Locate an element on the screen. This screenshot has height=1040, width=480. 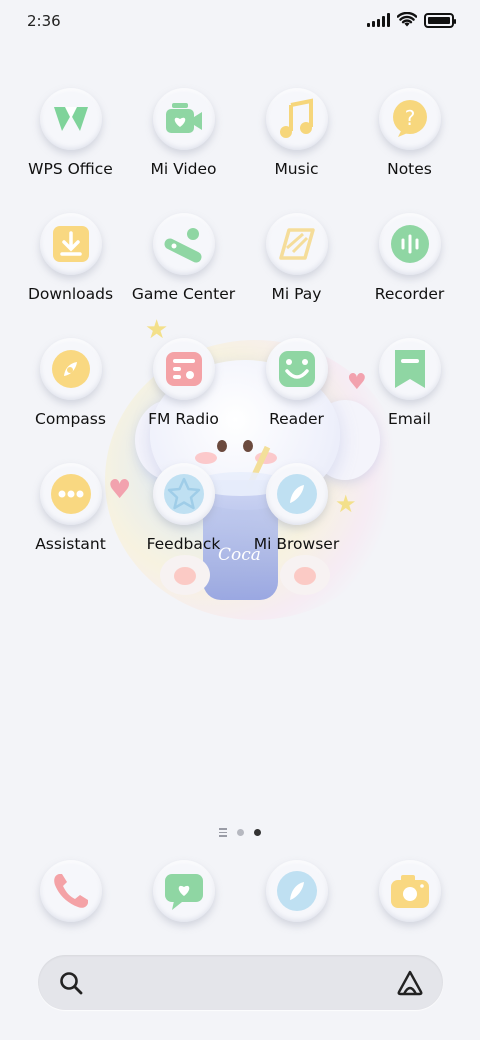
app-label: Mi Browser is located at coordinates (296, 544).